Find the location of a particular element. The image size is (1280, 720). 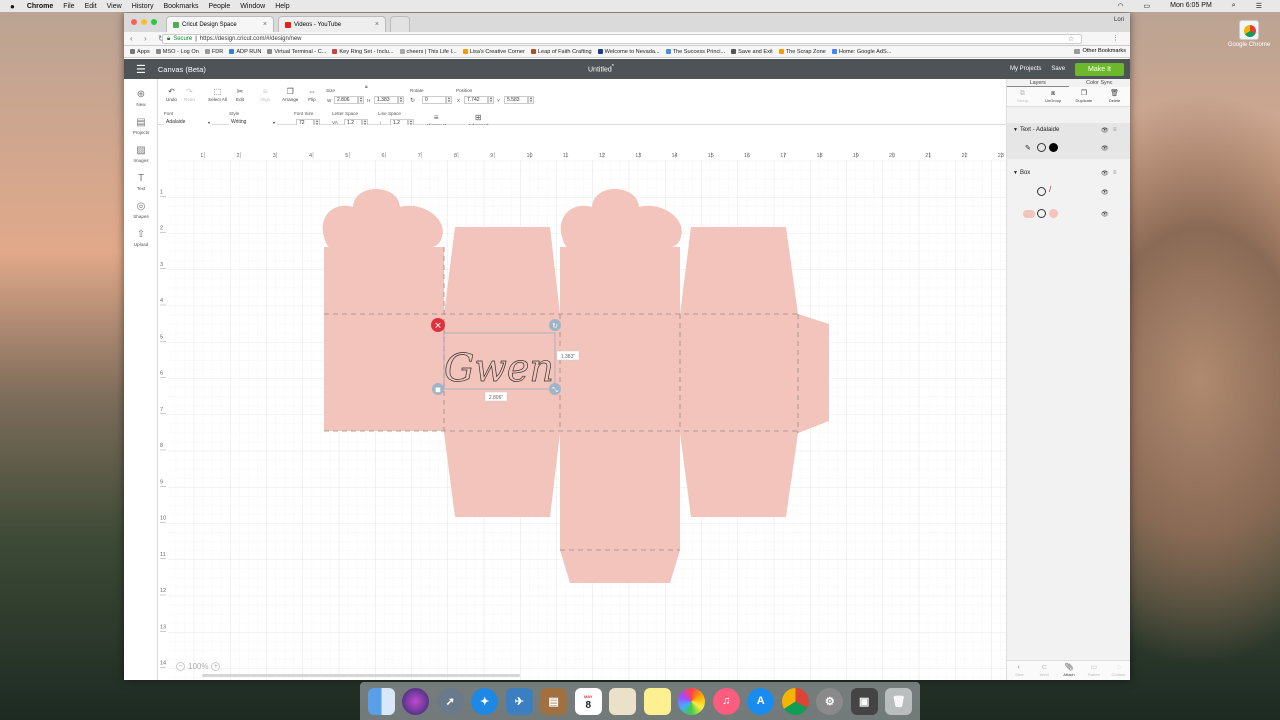

menu-people: People is located at coordinates (219, 6).